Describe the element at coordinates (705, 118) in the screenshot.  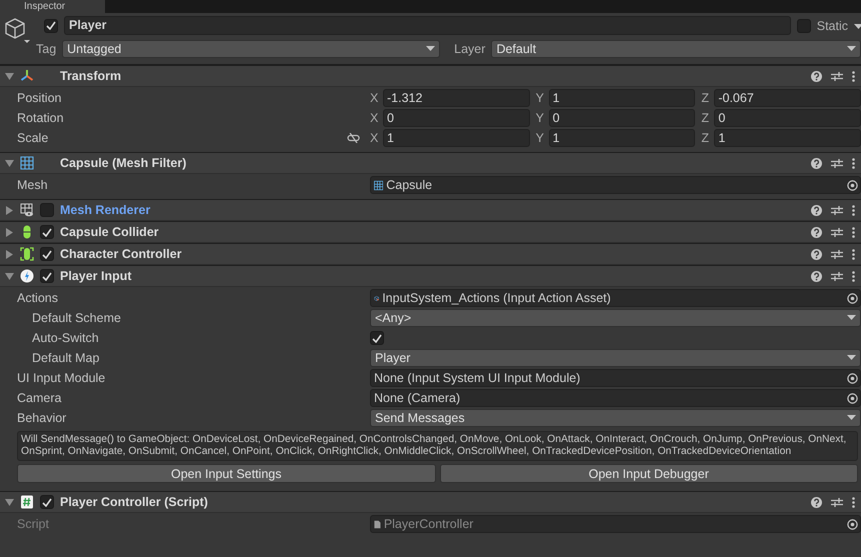
I see `axis-label: Z` at that location.